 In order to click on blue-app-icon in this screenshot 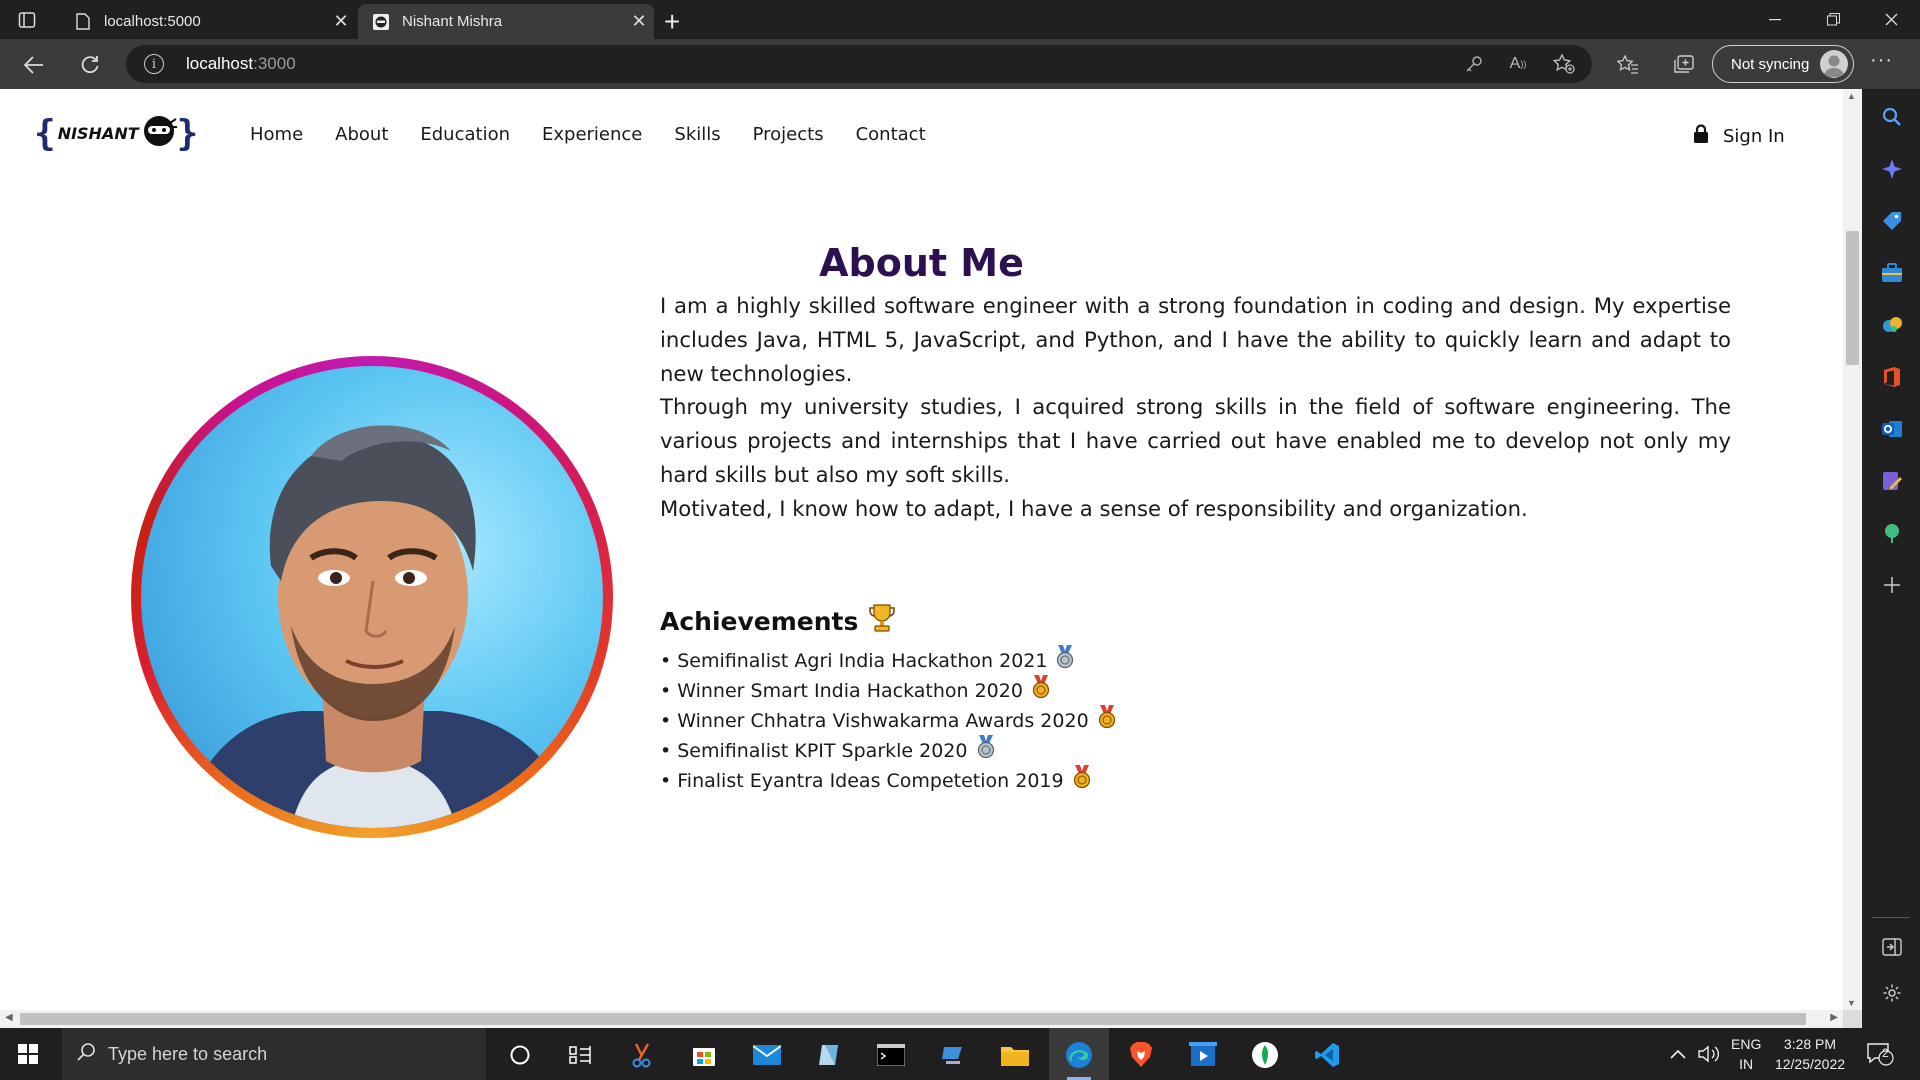, I will do `click(953, 1055)`.